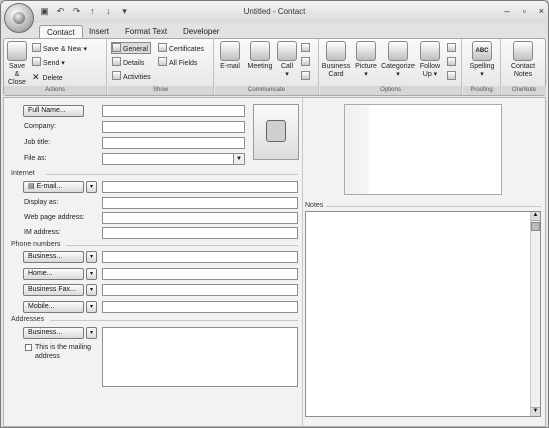 This screenshot has height=428, width=549. Describe the element at coordinates (200, 233) in the screenshot. I see `im-address-input` at that location.